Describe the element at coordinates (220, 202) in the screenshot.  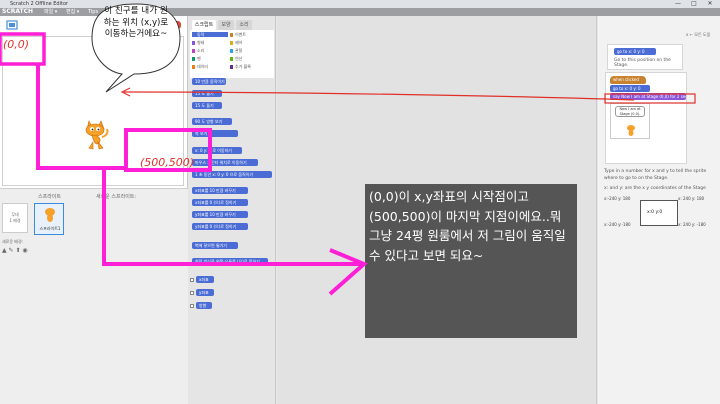
I see `block-set-x: x좌표를 0 (으)로 정하기` at that location.